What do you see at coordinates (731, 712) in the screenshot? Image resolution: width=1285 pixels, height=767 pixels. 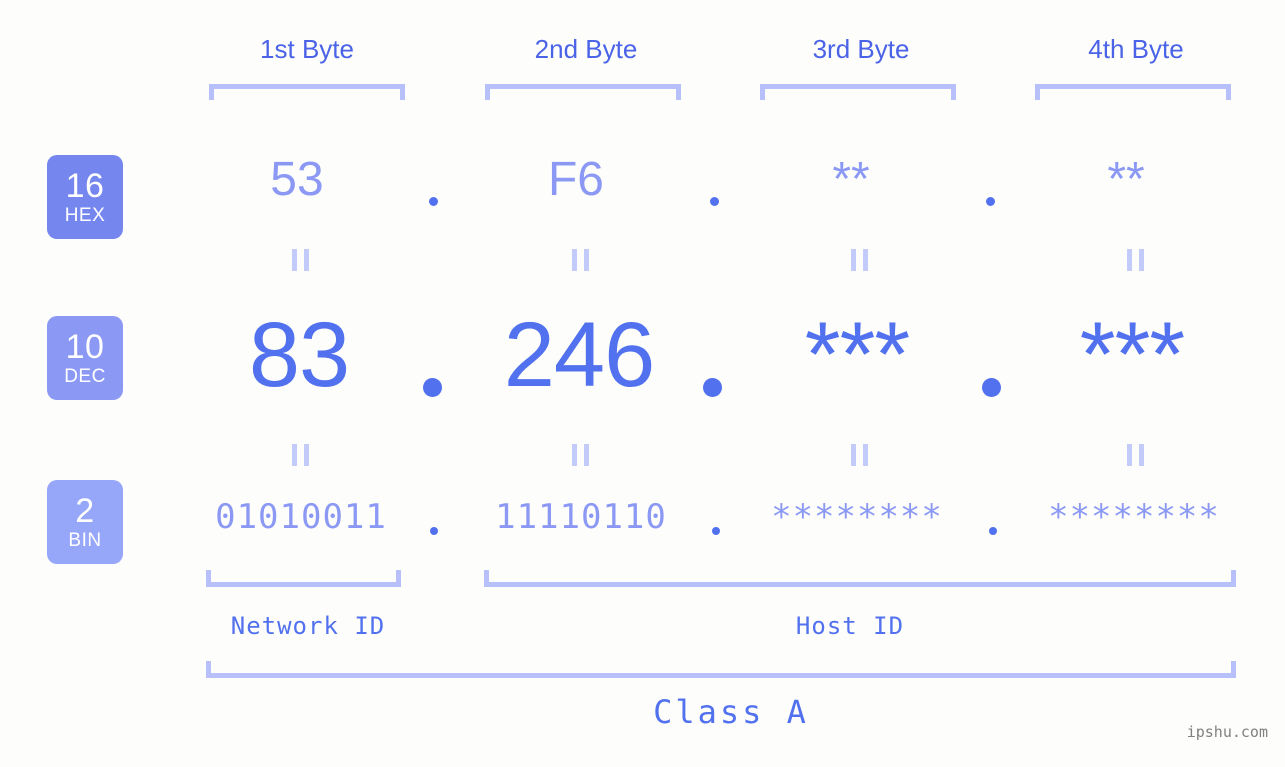 I see `class-label: Class A` at bounding box center [731, 712].